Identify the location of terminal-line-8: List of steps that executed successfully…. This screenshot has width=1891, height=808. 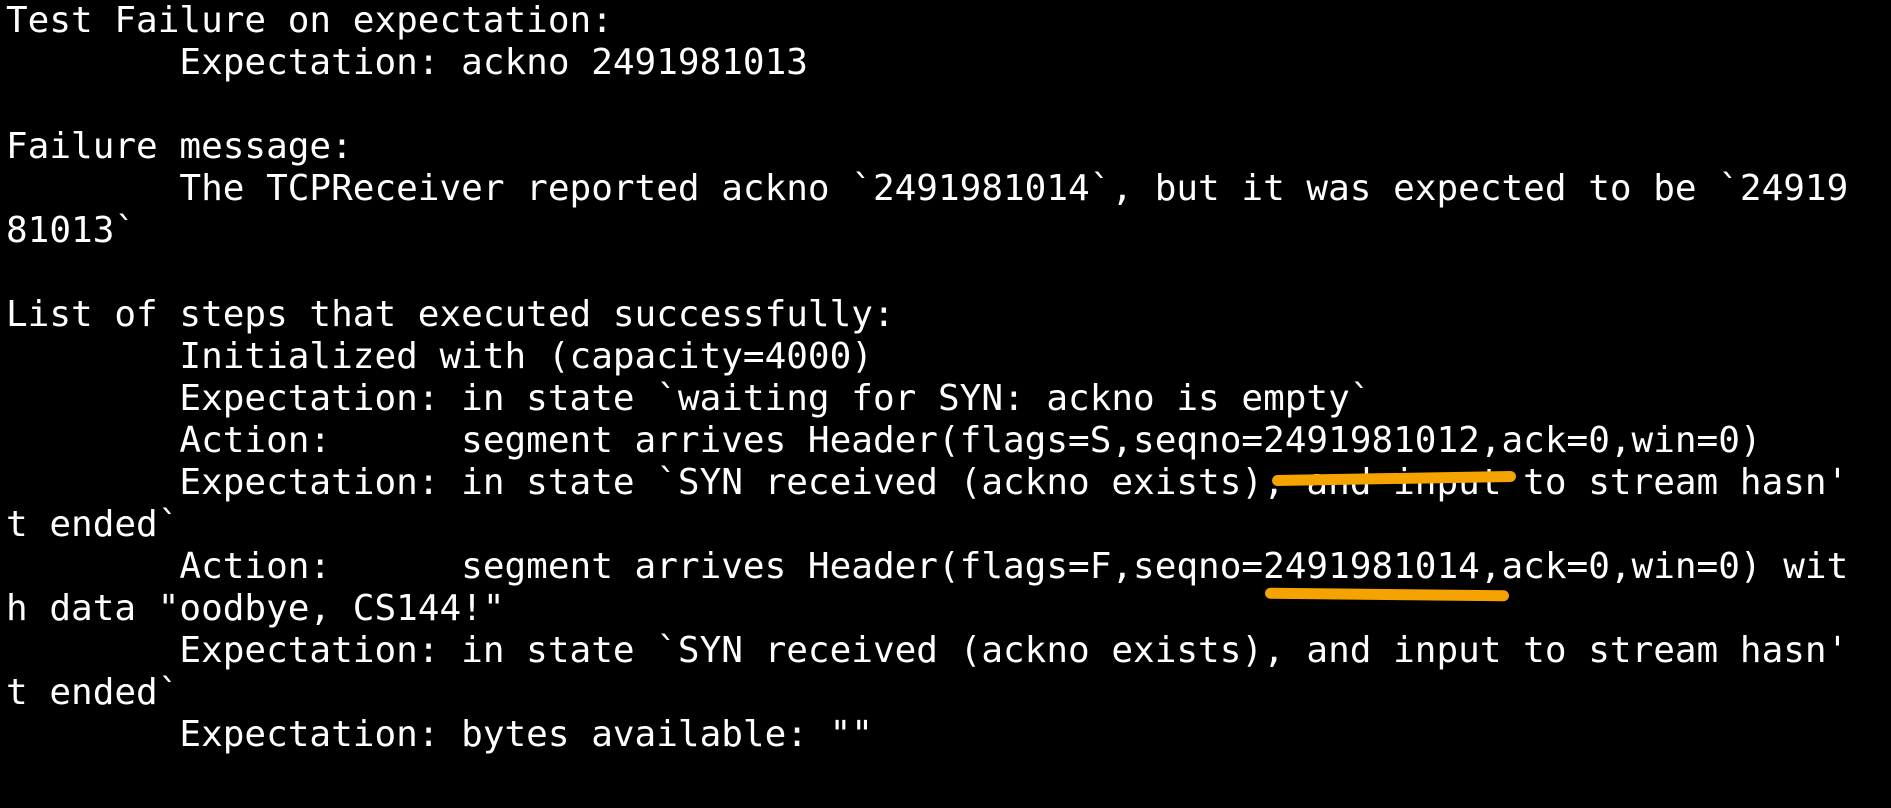
(450, 314).